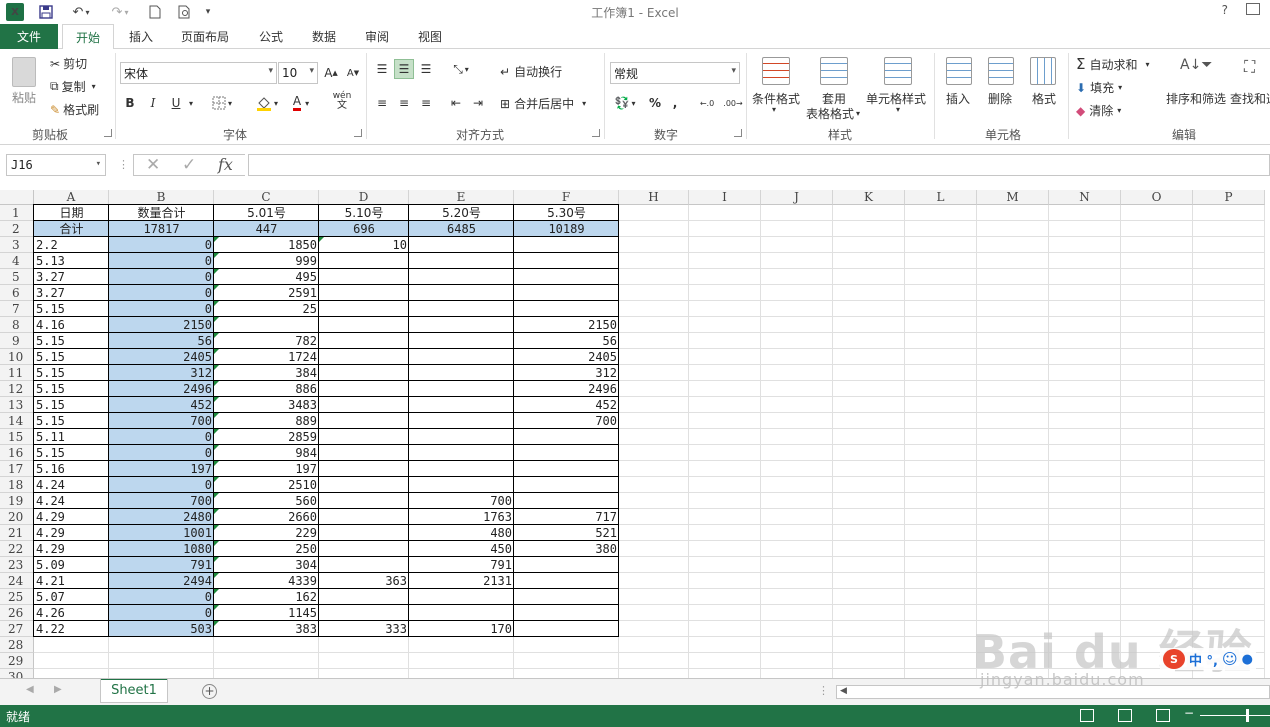 This screenshot has height=727, width=1270. I want to click on cancel-icon: ✕, so click(153, 165).